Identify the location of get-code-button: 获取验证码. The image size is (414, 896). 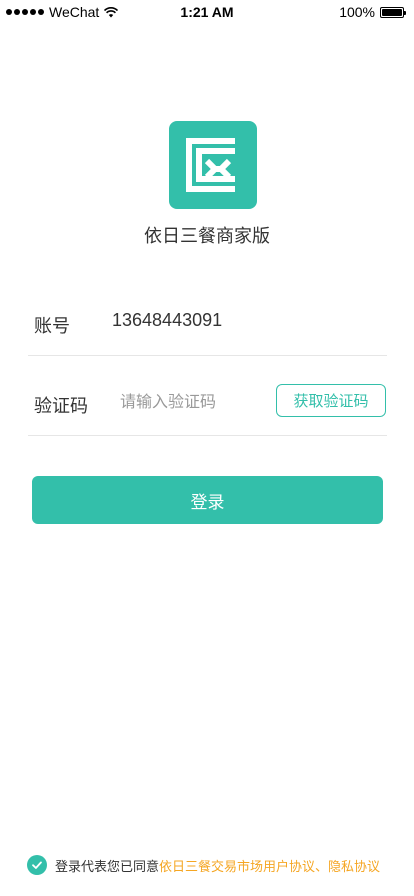
(331, 400).